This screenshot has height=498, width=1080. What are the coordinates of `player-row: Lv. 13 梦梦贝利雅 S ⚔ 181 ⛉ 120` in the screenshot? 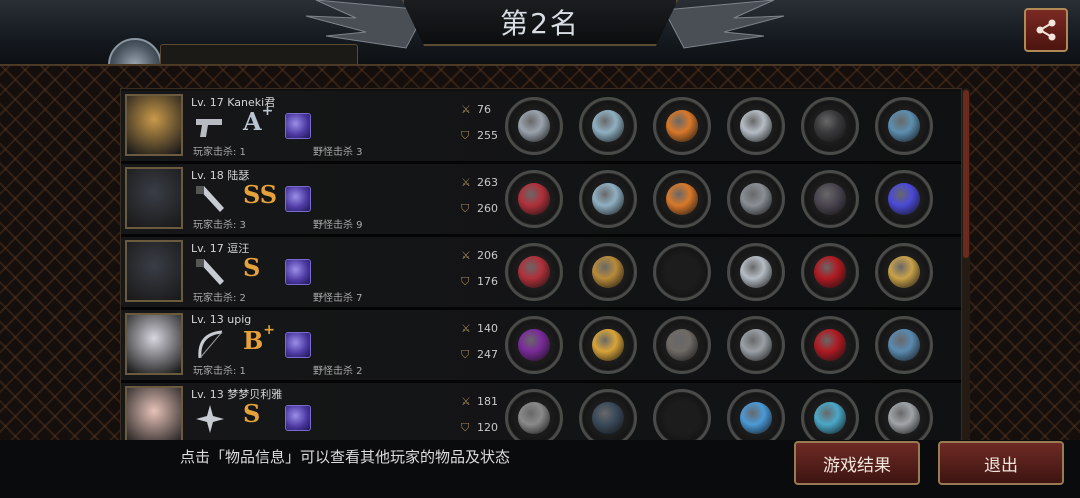 It's located at (541, 412).